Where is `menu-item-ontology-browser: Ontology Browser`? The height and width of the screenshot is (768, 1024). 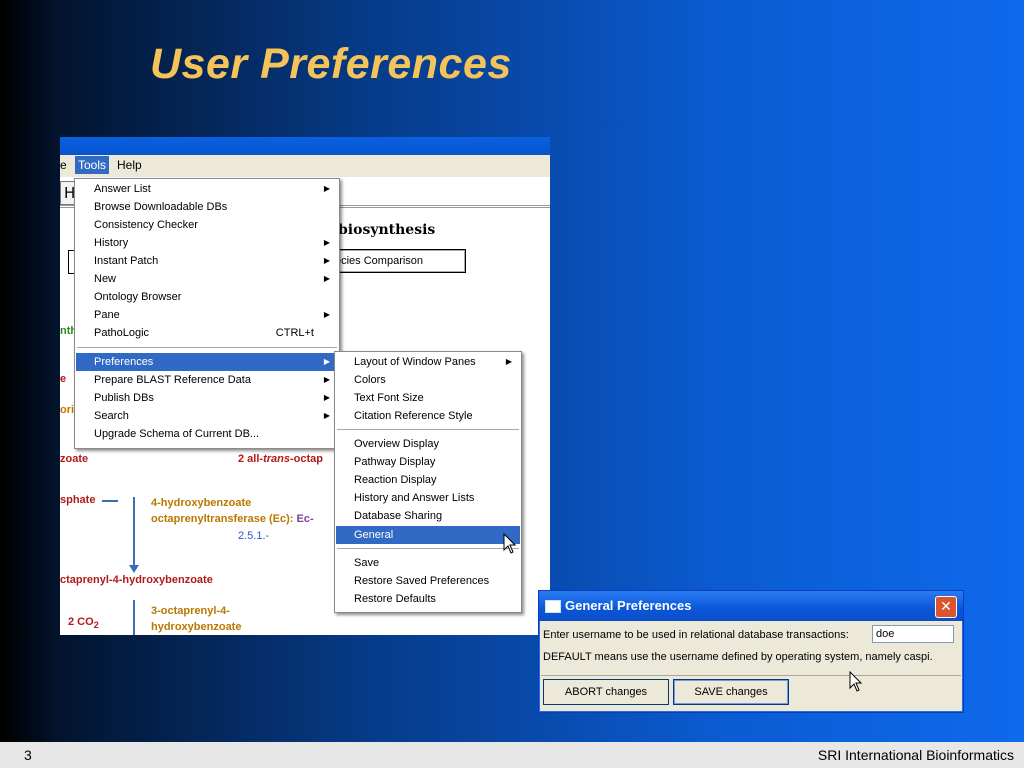 menu-item-ontology-browser: Ontology Browser is located at coordinates (207, 297).